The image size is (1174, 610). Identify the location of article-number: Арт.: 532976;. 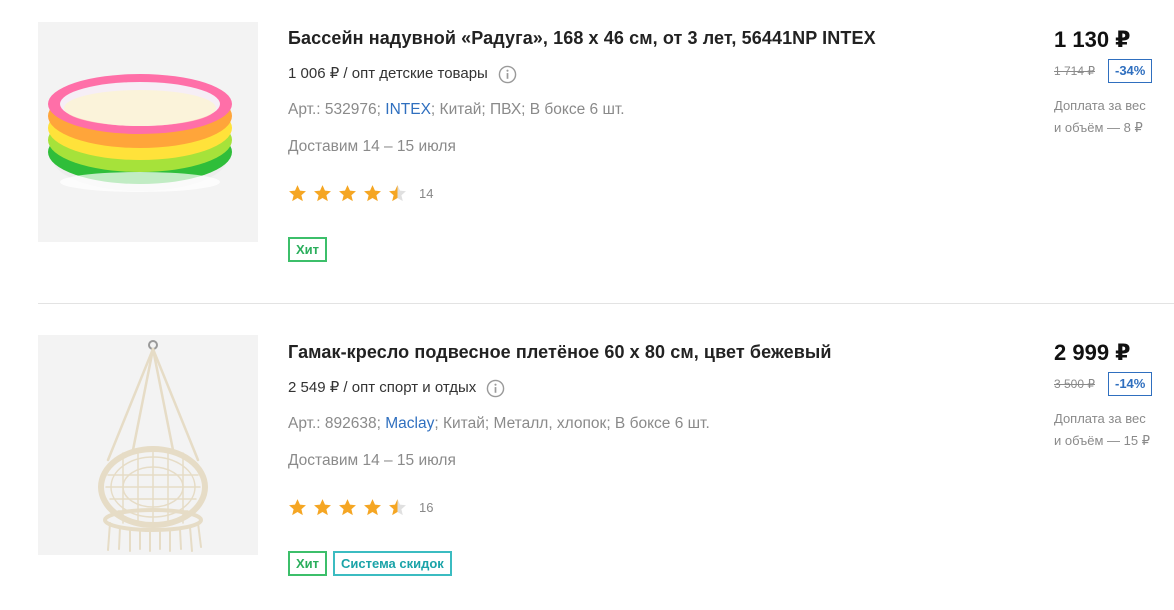
(334, 109).